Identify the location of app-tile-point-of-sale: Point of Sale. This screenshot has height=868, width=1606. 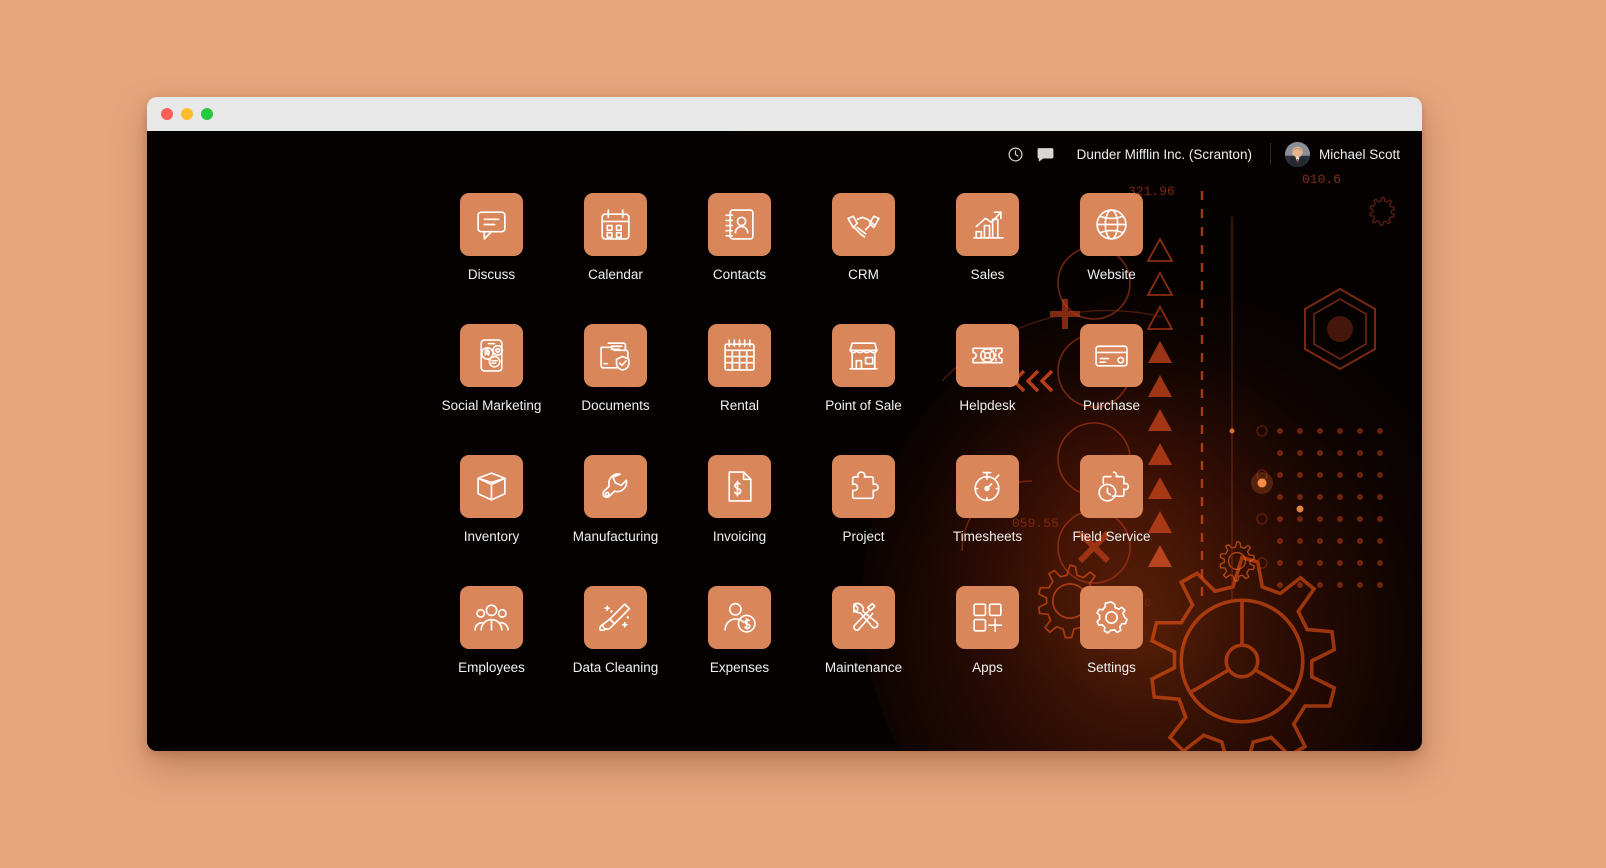
(864, 368).